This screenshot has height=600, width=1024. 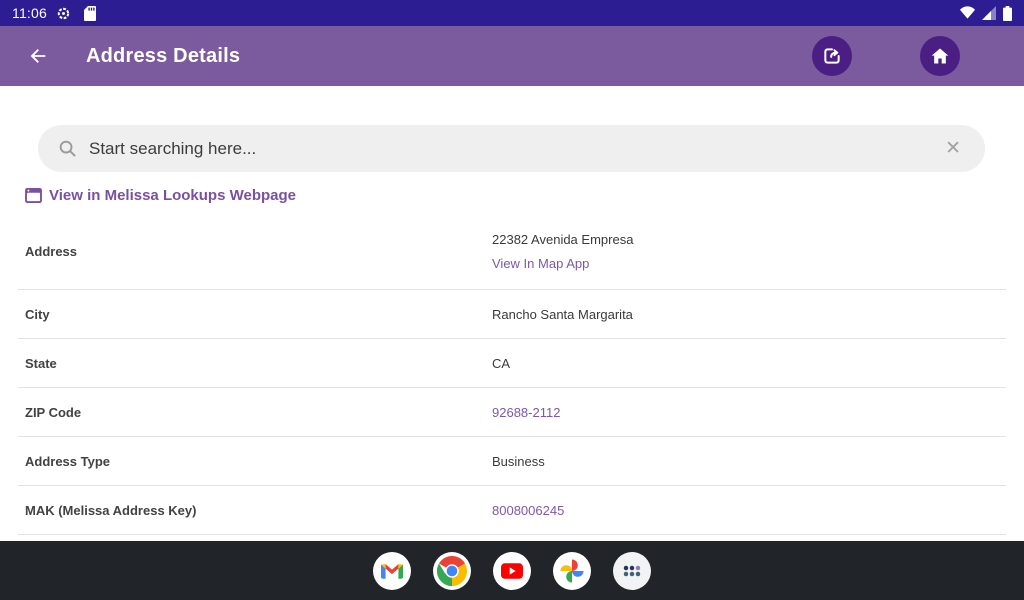 What do you see at coordinates (452, 570) in the screenshot?
I see `chrome-app-icon` at bounding box center [452, 570].